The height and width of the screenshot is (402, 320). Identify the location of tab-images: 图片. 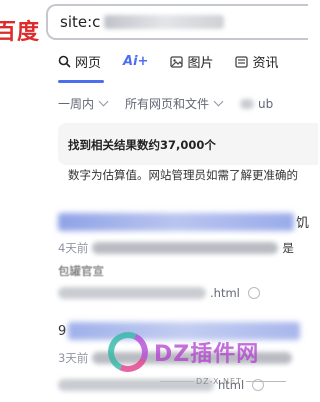
(191, 61).